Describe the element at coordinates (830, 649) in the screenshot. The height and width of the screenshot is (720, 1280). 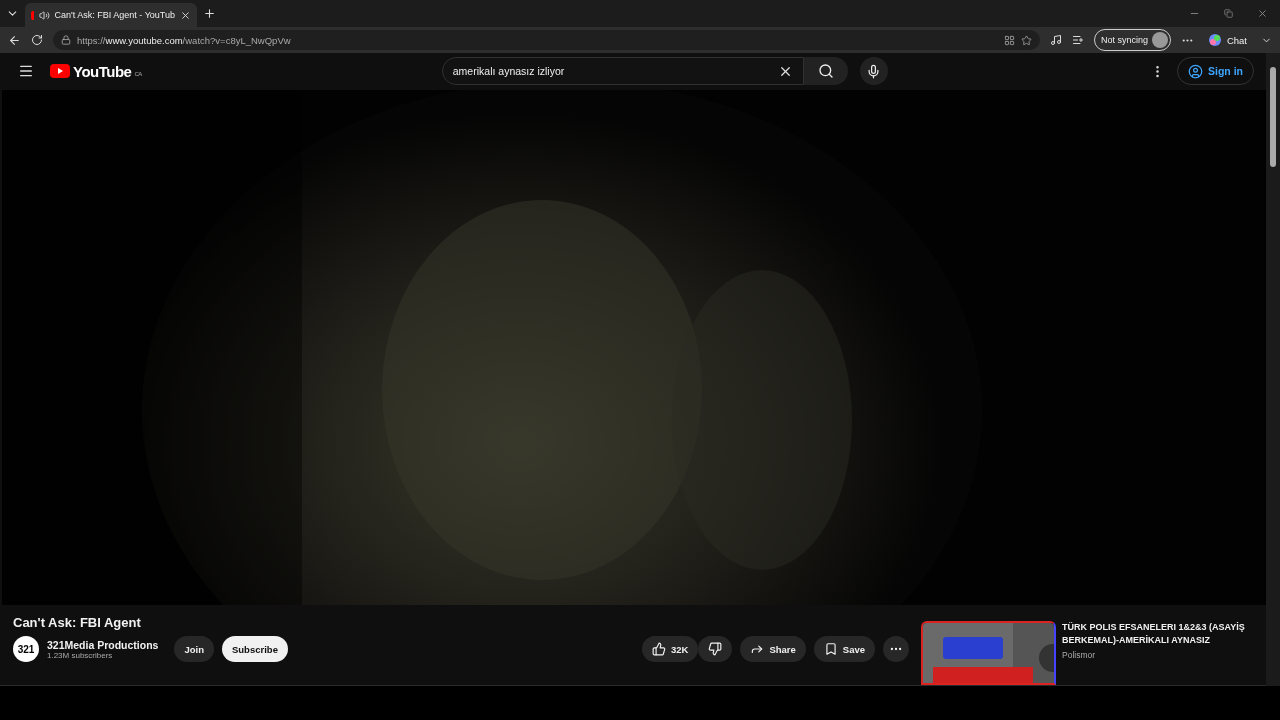
I see `bookmark-icon` at that location.